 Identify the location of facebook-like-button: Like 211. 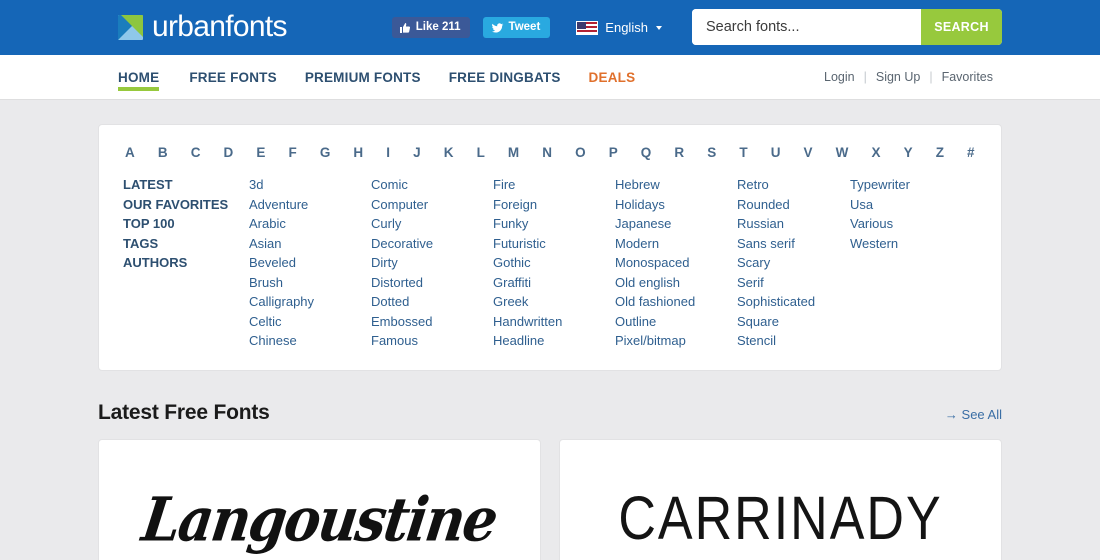
(430, 27).